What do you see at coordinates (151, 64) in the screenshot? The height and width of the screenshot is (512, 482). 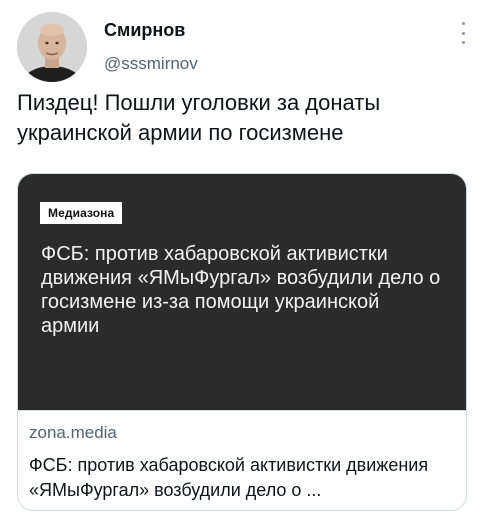 I see `user-handle: @sssmirnov` at bounding box center [151, 64].